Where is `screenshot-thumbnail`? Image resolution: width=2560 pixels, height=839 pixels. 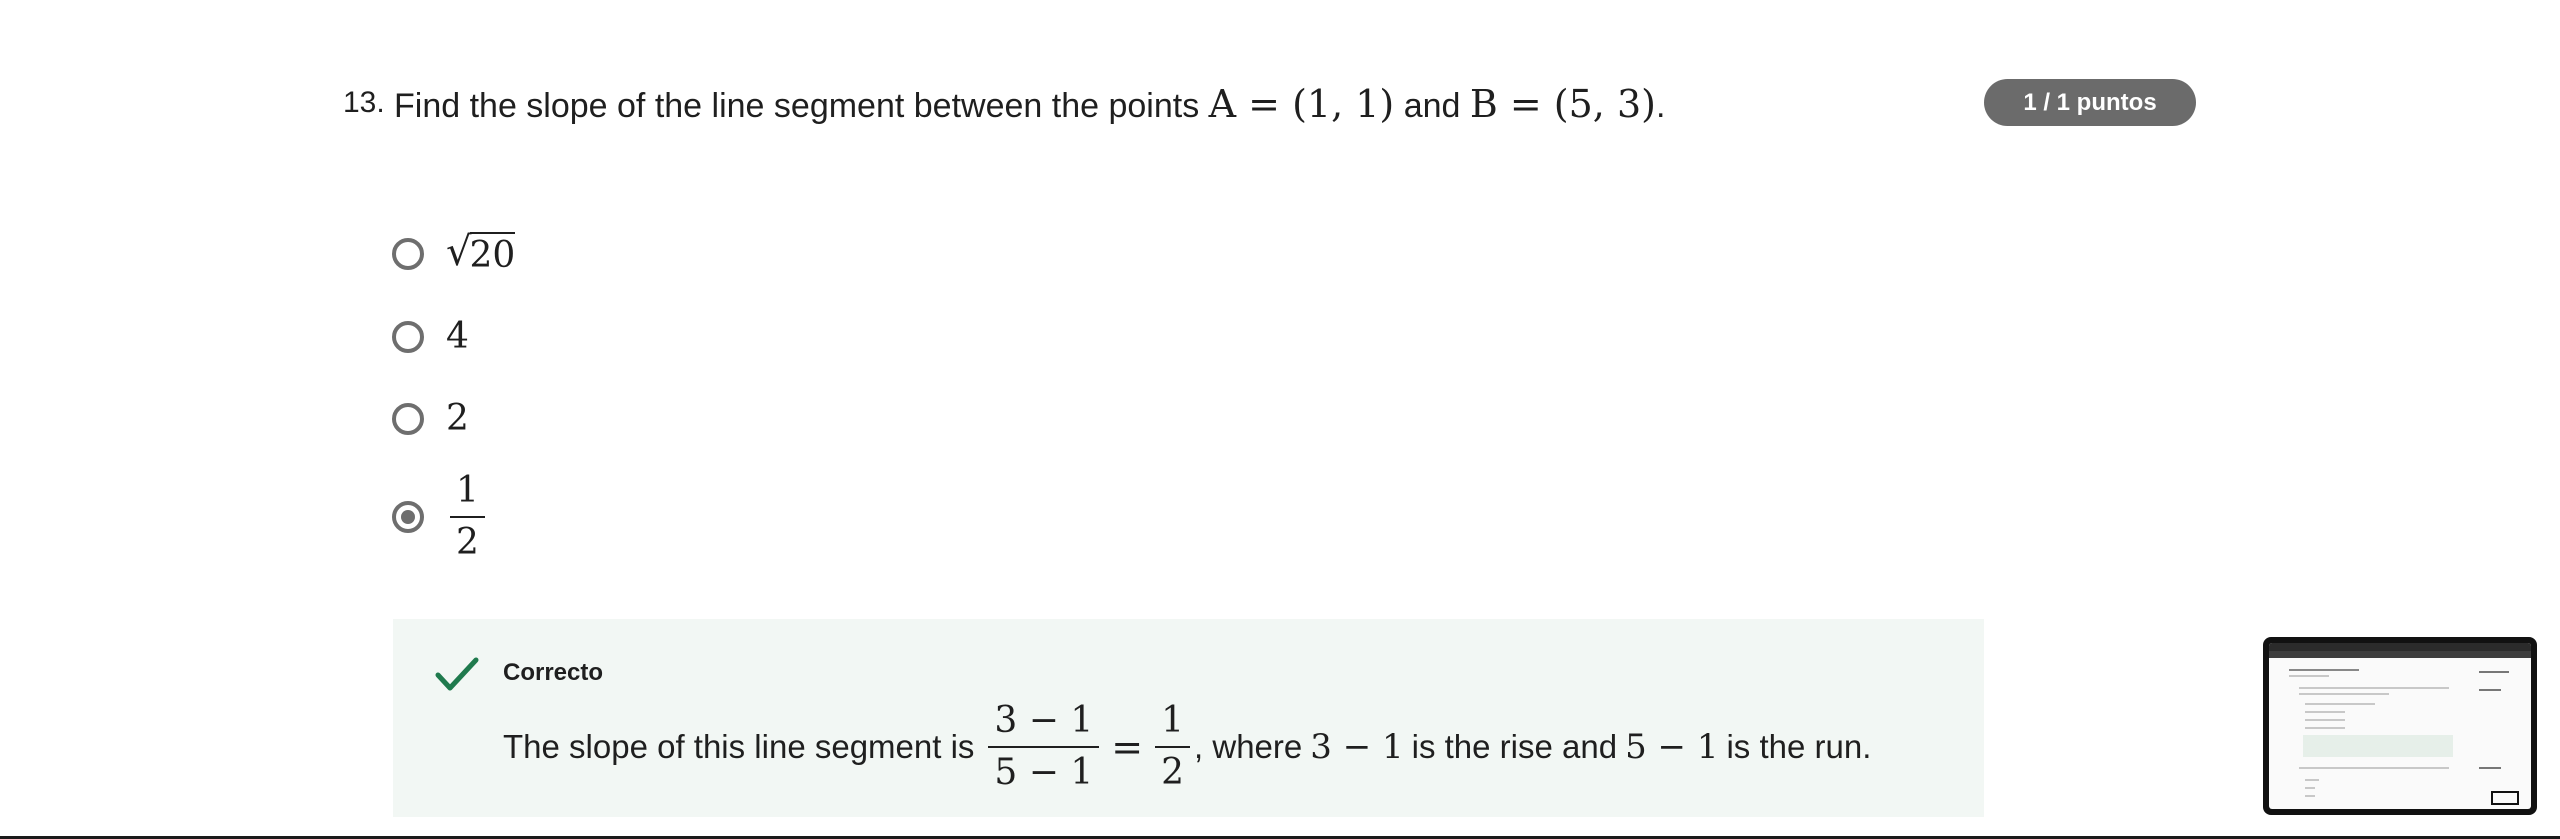 screenshot-thumbnail is located at coordinates (2400, 726).